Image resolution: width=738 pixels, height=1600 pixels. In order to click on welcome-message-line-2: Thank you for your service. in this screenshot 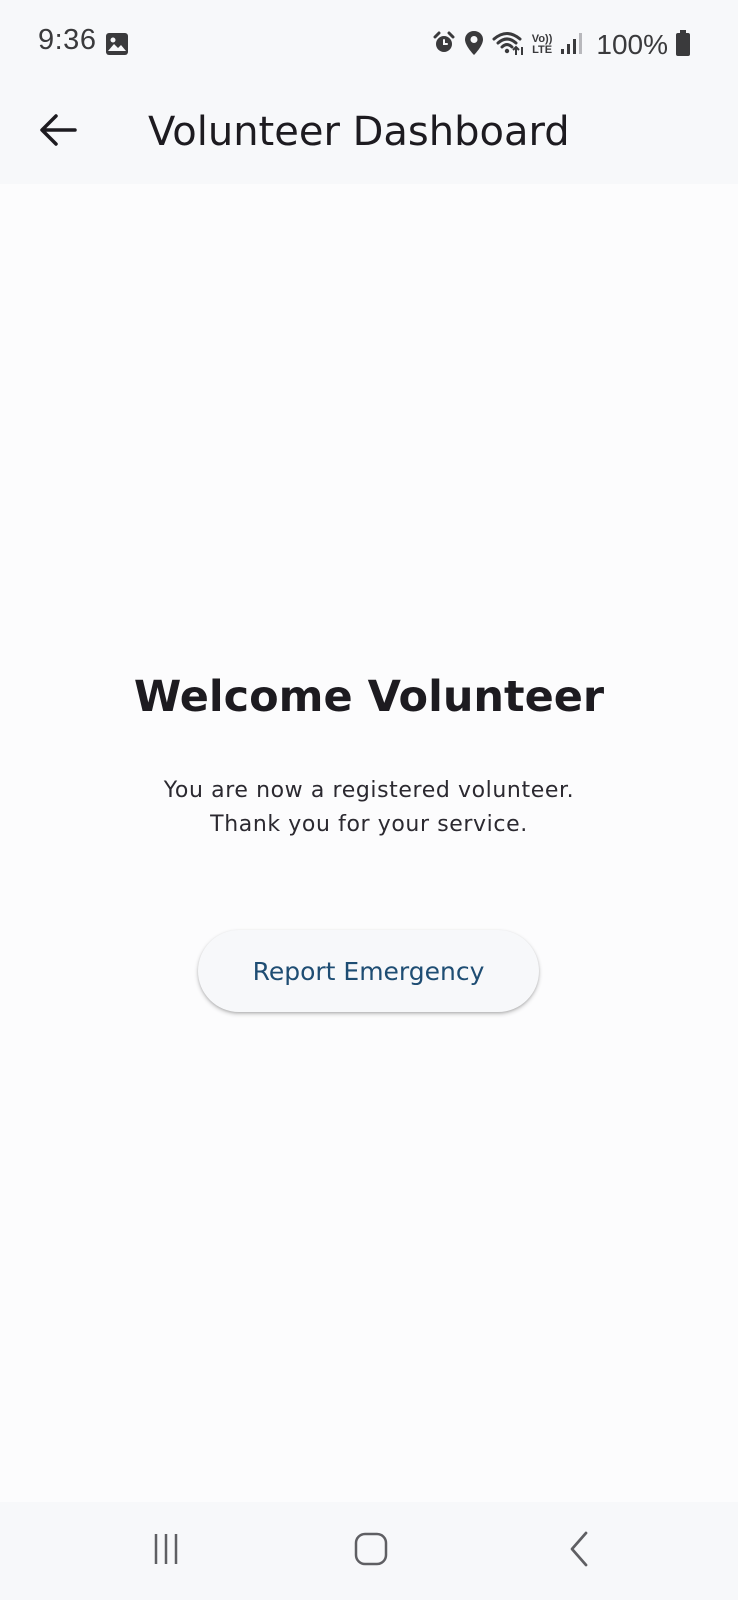, I will do `click(369, 824)`.